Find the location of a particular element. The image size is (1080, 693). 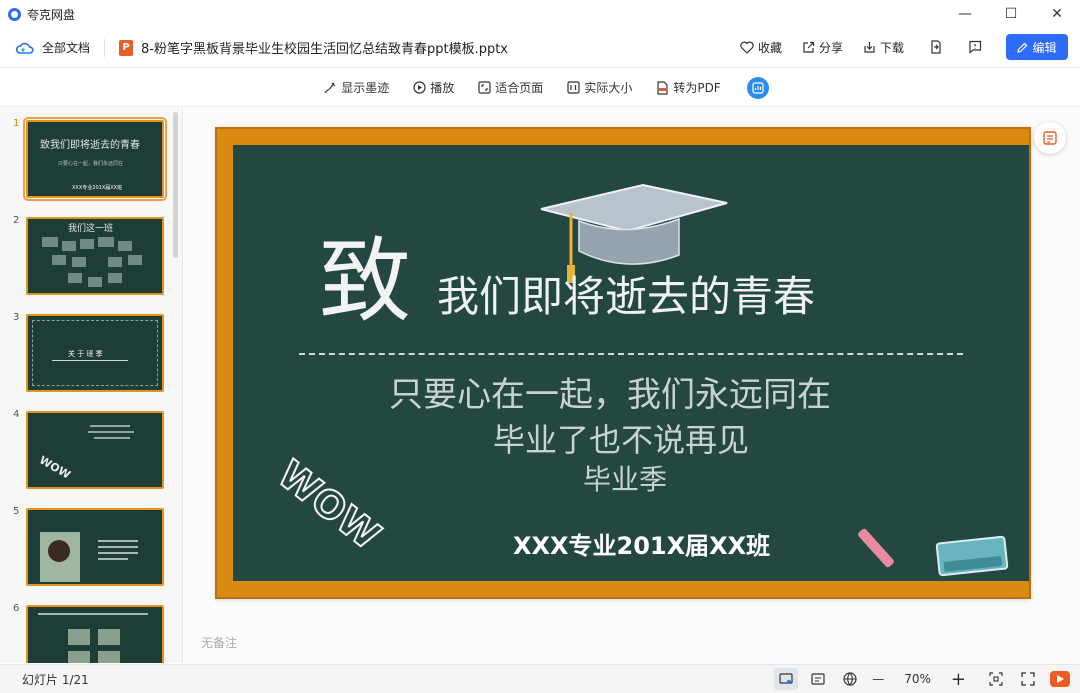

show-ink-label: 显示墨迹 is located at coordinates (365, 88).